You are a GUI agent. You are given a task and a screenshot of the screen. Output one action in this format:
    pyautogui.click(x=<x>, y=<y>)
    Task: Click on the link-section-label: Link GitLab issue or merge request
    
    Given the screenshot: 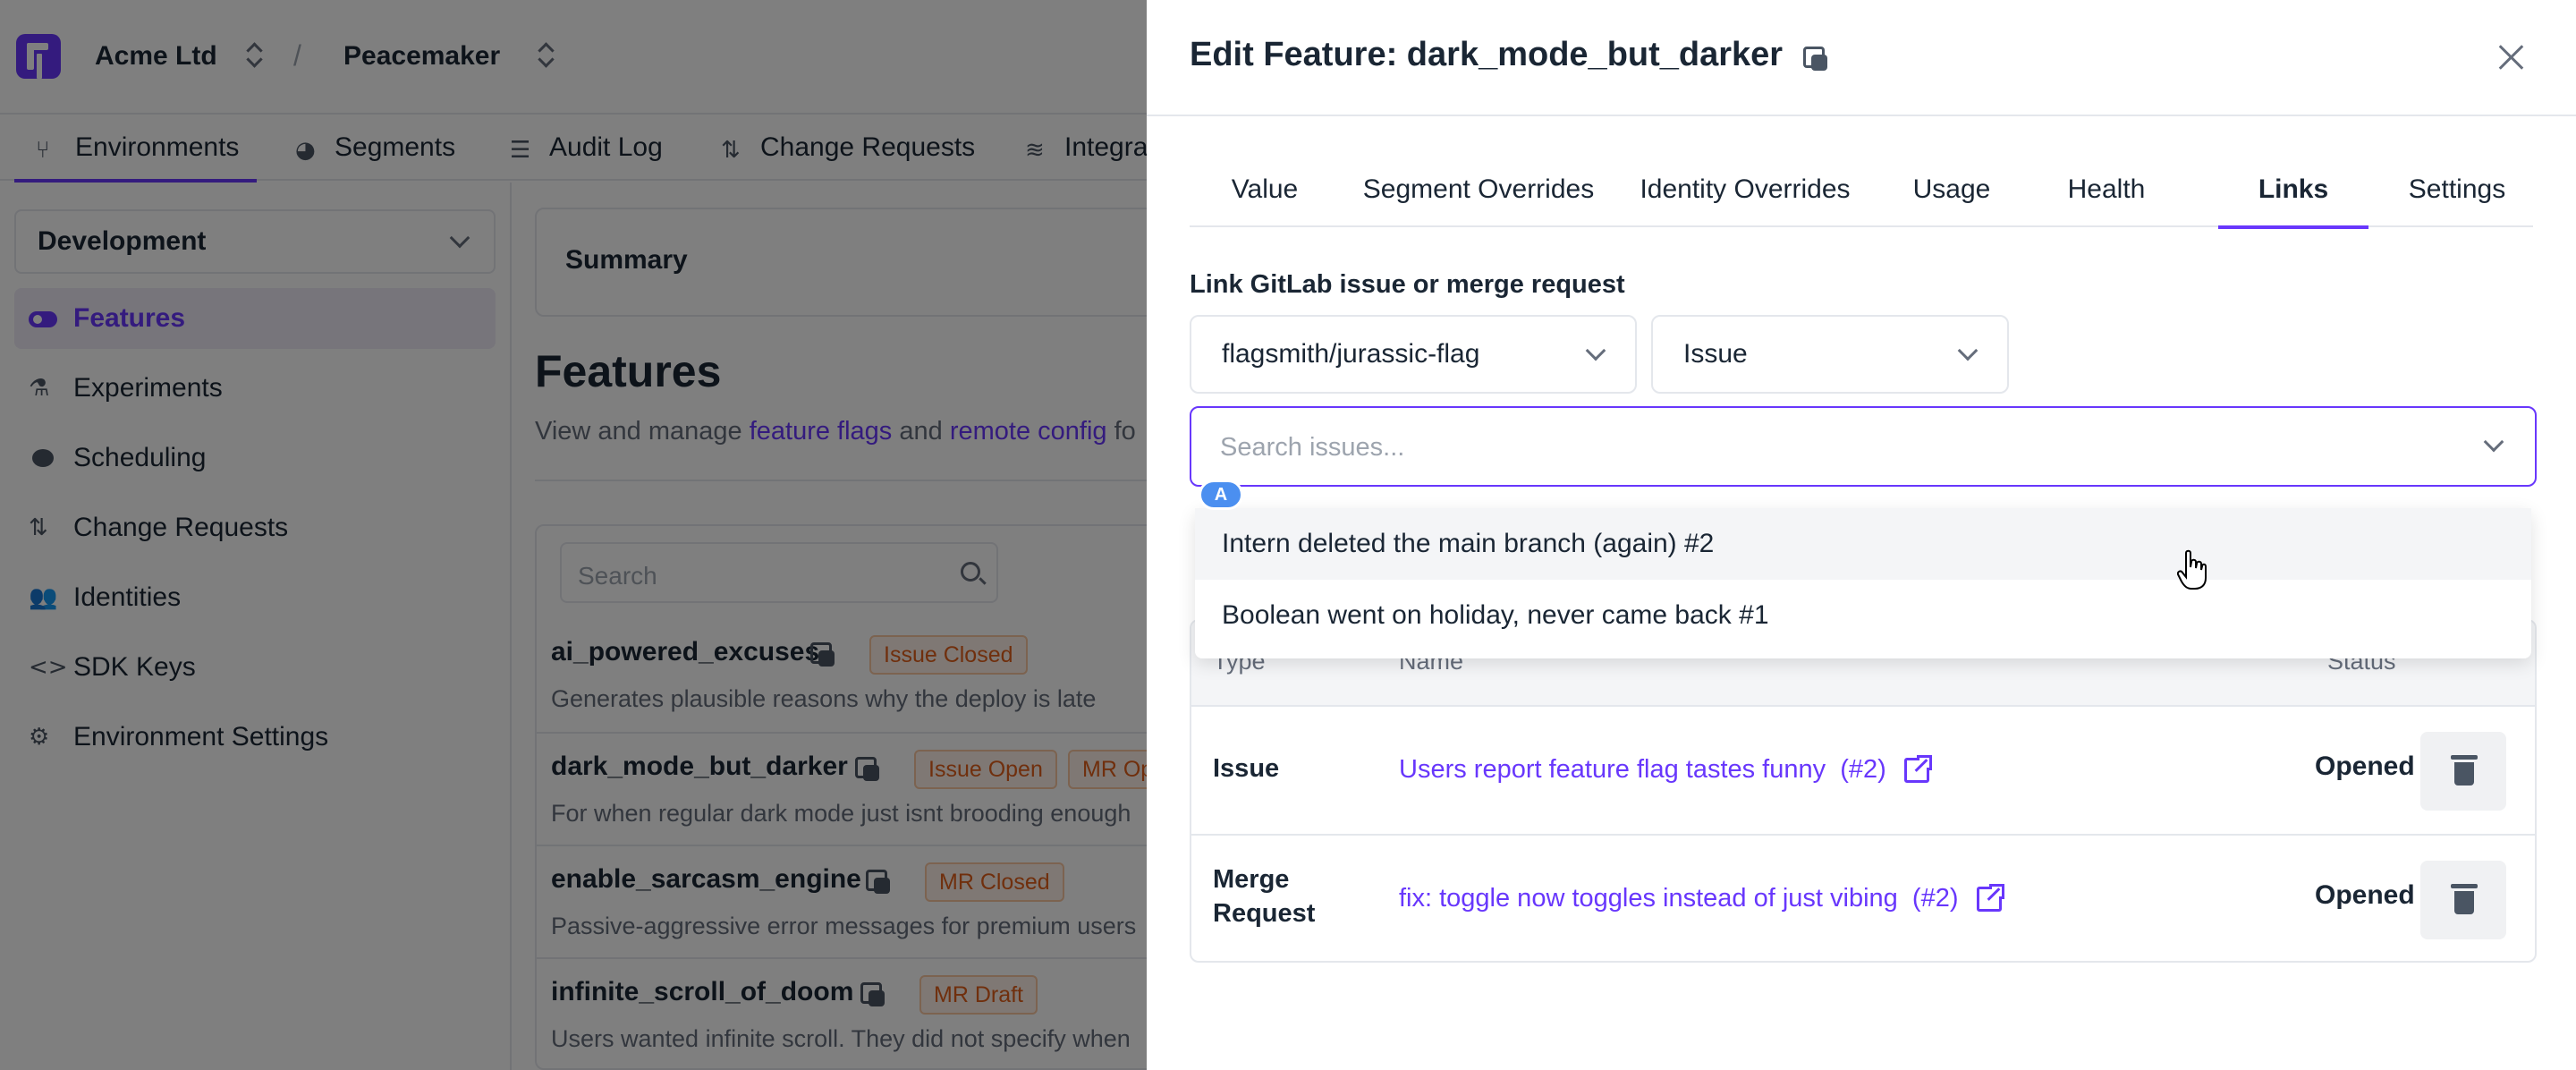 What is the action you would take?
    pyautogui.click(x=1407, y=284)
    